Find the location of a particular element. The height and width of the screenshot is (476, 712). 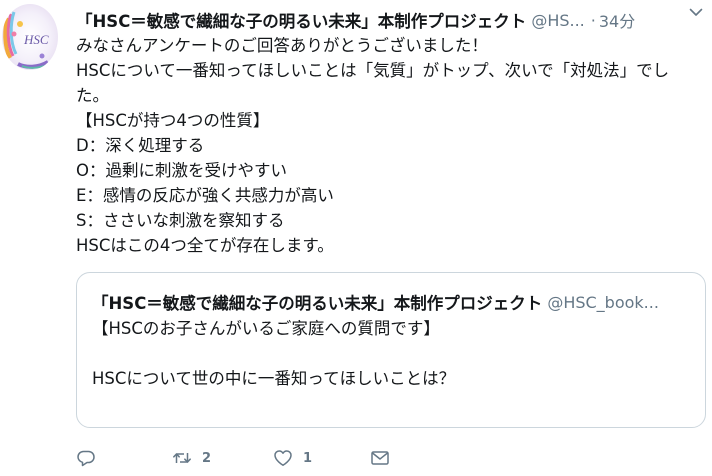

retweet-count: 2 is located at coordinates (207, 458).